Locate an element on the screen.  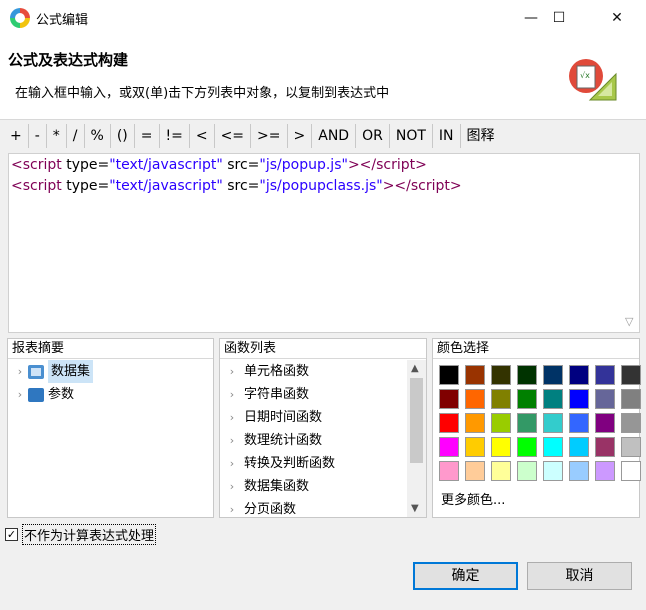
operator-button: () is located at coordinates (123, 136).